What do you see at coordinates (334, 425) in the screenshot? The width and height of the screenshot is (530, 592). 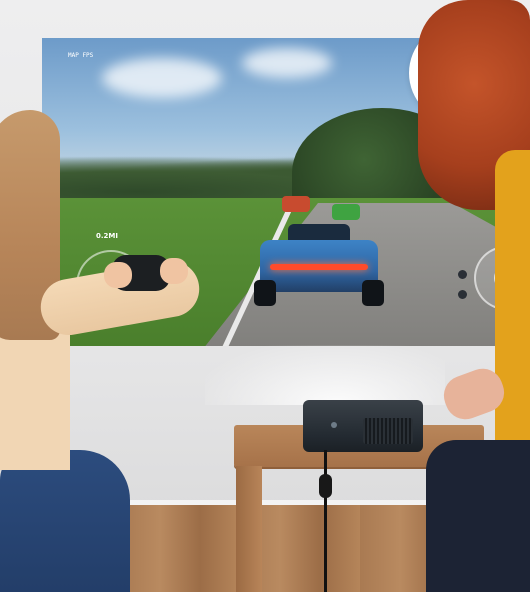 I see `projector-indicator` at bounding box center [334, 425].